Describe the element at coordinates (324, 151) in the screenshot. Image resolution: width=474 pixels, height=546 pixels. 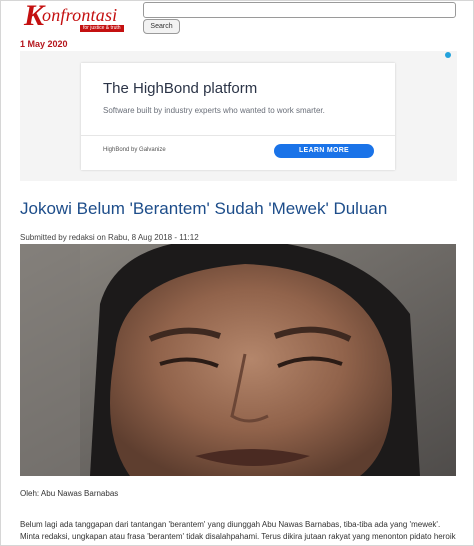
I see `learn-more-button: LEARN MORE` at that location.